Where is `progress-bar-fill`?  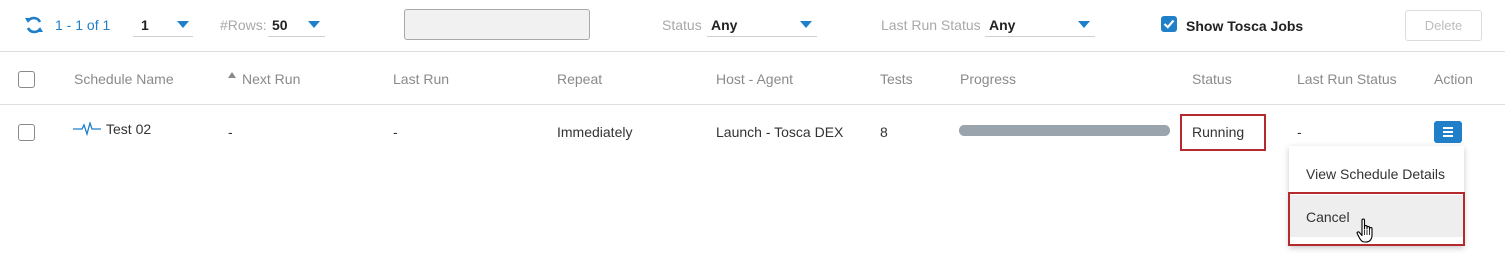
progress-bar-fill is located at coordinates (1064, 130).